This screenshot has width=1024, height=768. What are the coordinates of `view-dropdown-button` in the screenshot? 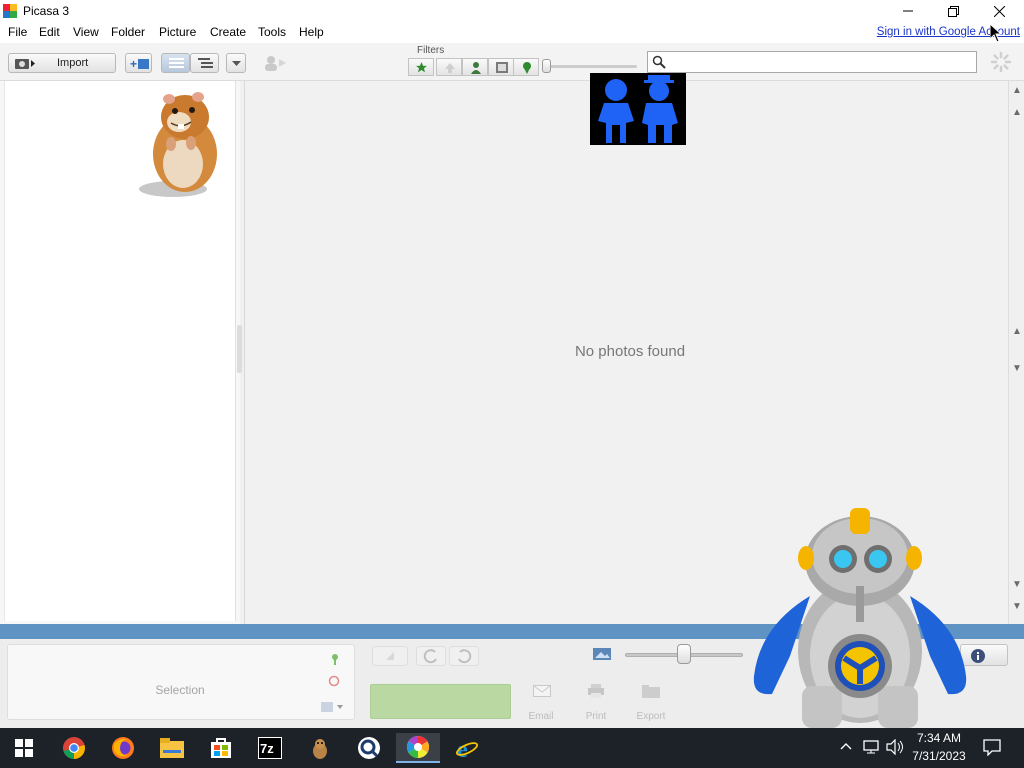 It's located at (236, 63).